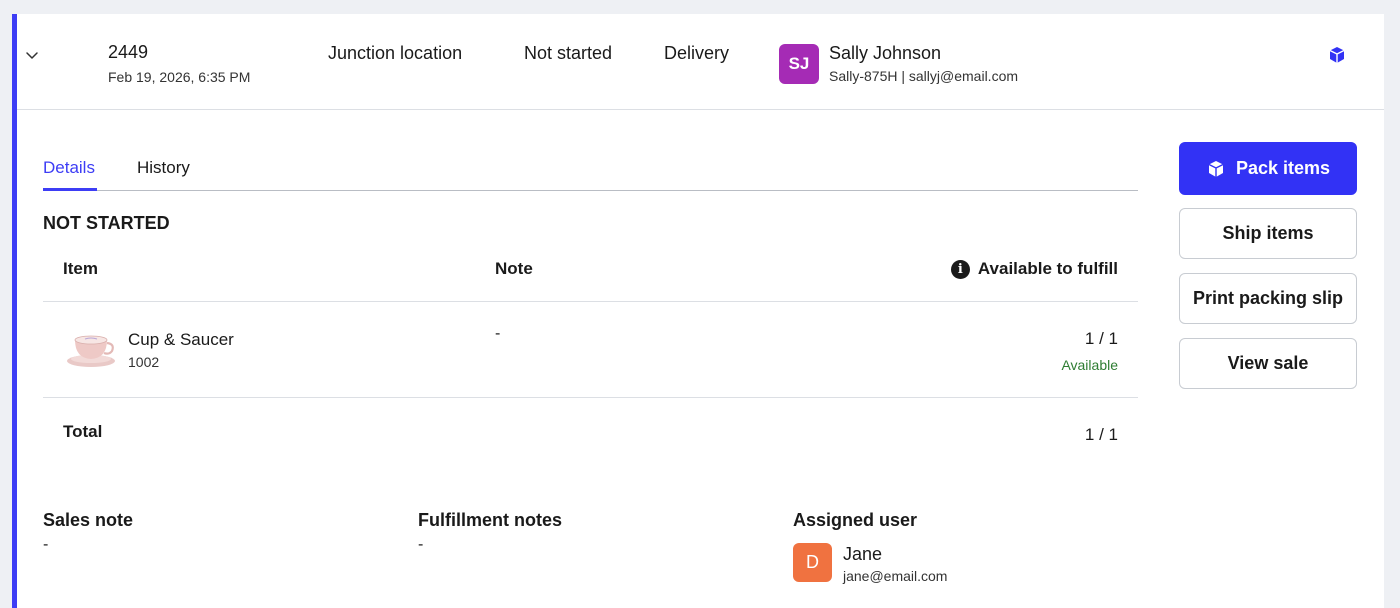 Image resolution: width=1400 pixels, height=608 pixels. I want to click on item-note: -, so click(498, 333).